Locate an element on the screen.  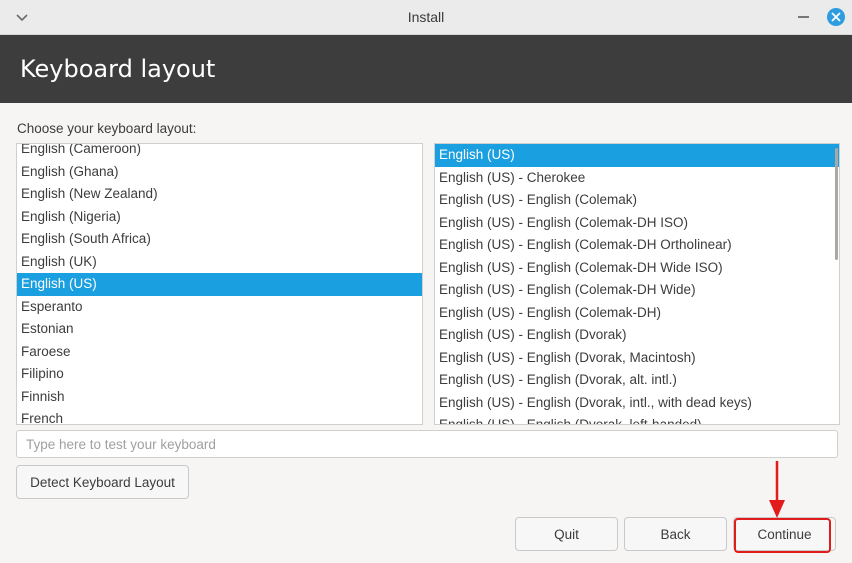
layout-prompt: Choose your keyboard layout: is located at coordinates (107, 128).